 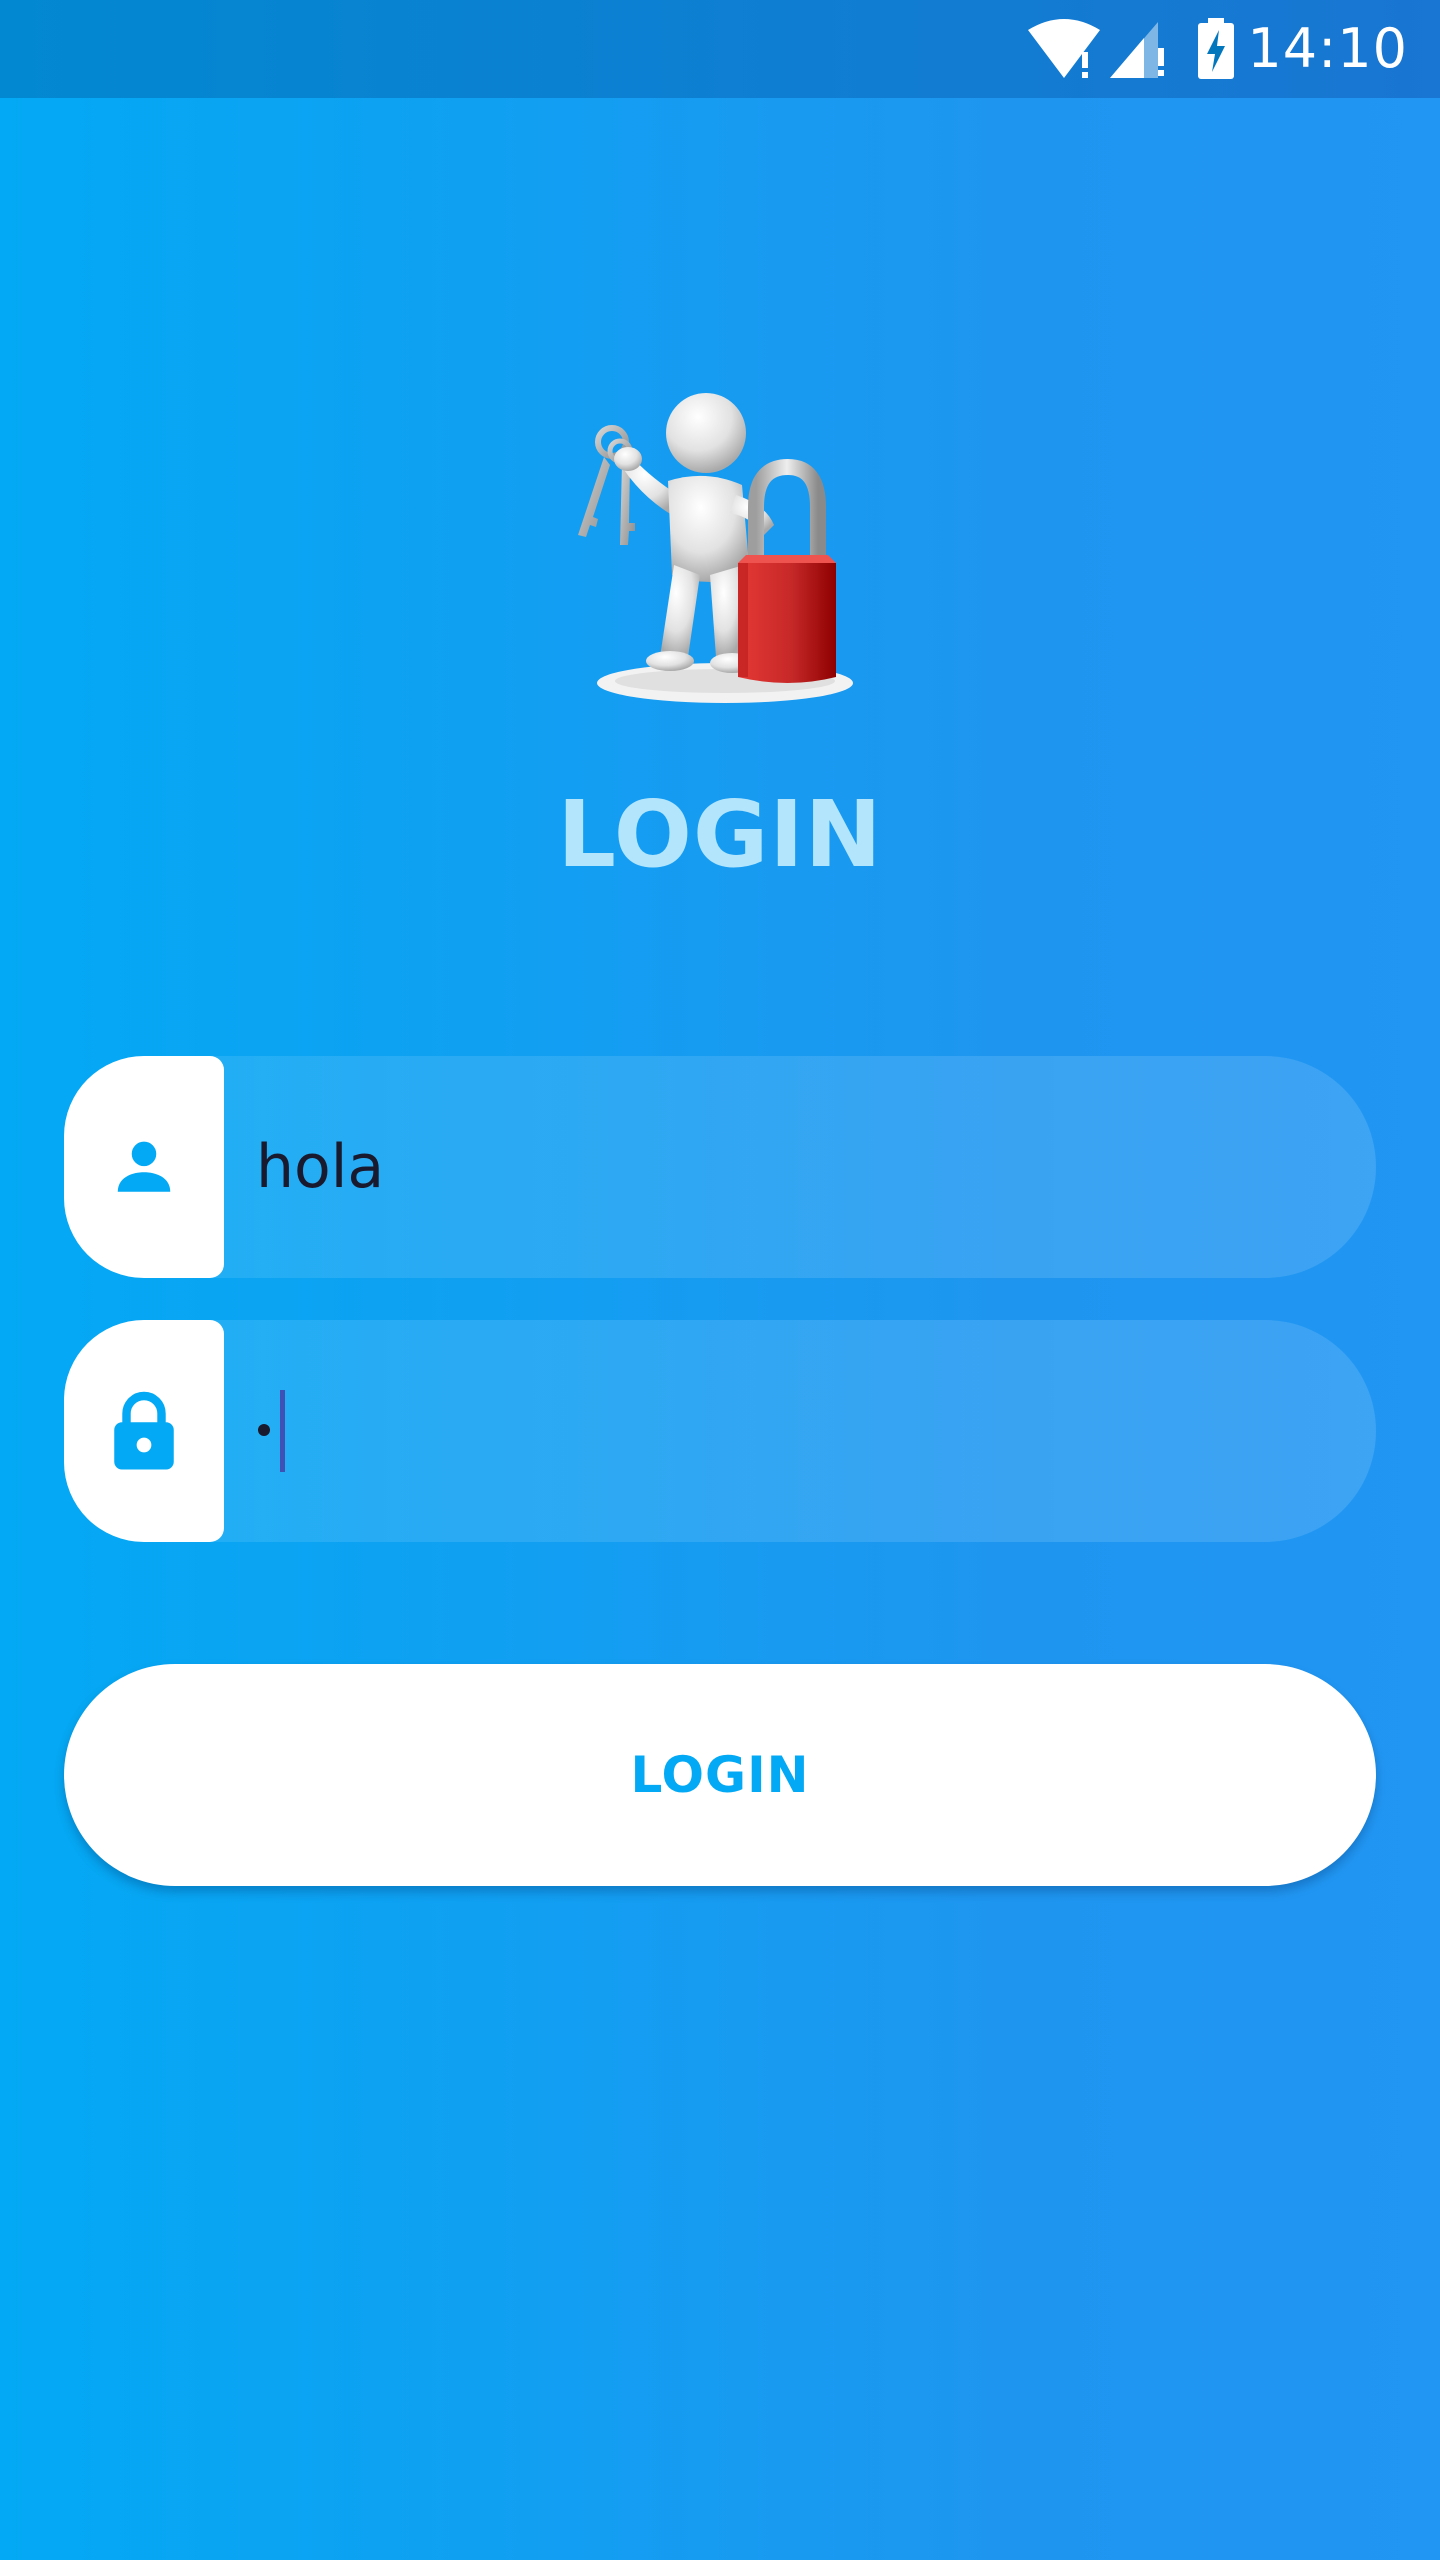 What do you see at coordinates (760, 1431) in the screenshot?
I see `password-input-background` at bounding box center [760, 1431].